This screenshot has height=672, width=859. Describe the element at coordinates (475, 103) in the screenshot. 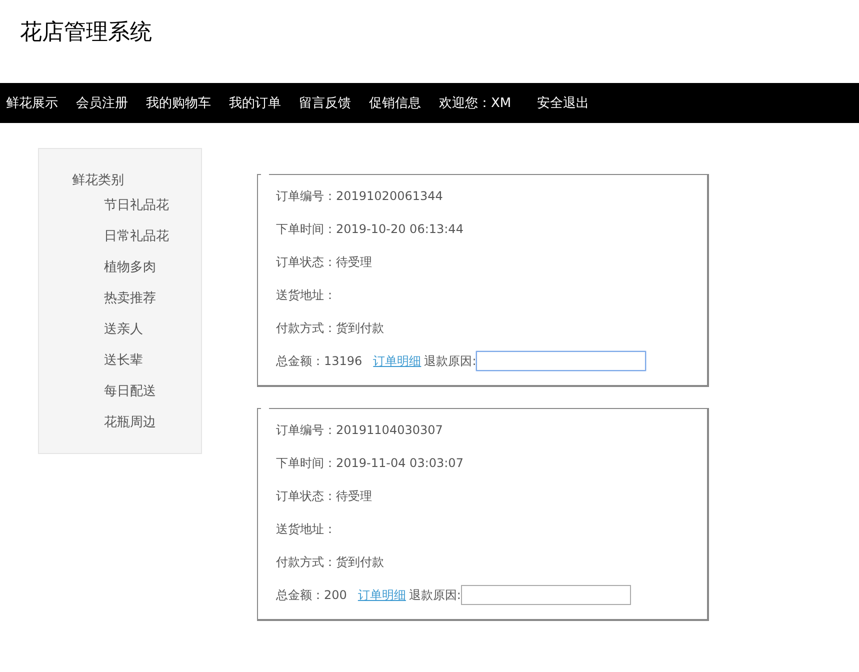

I see `nav-link: 欢迎您：XM` at that location.